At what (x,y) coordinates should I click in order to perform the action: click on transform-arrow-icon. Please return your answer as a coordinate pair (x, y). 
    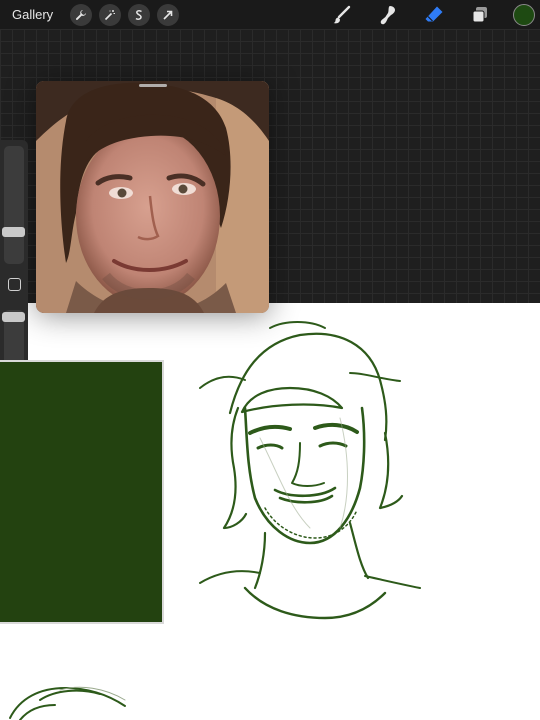
    Looking at the image, I should click on (168, 15).